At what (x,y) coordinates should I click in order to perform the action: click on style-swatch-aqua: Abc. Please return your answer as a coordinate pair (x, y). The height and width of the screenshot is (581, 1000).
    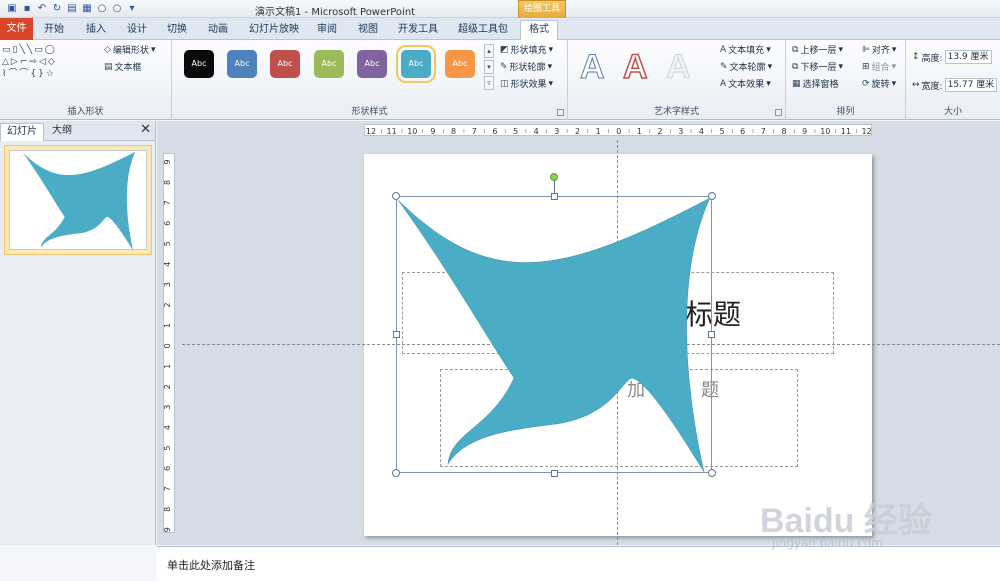
    Looking at the image, I should click on (416, 64).